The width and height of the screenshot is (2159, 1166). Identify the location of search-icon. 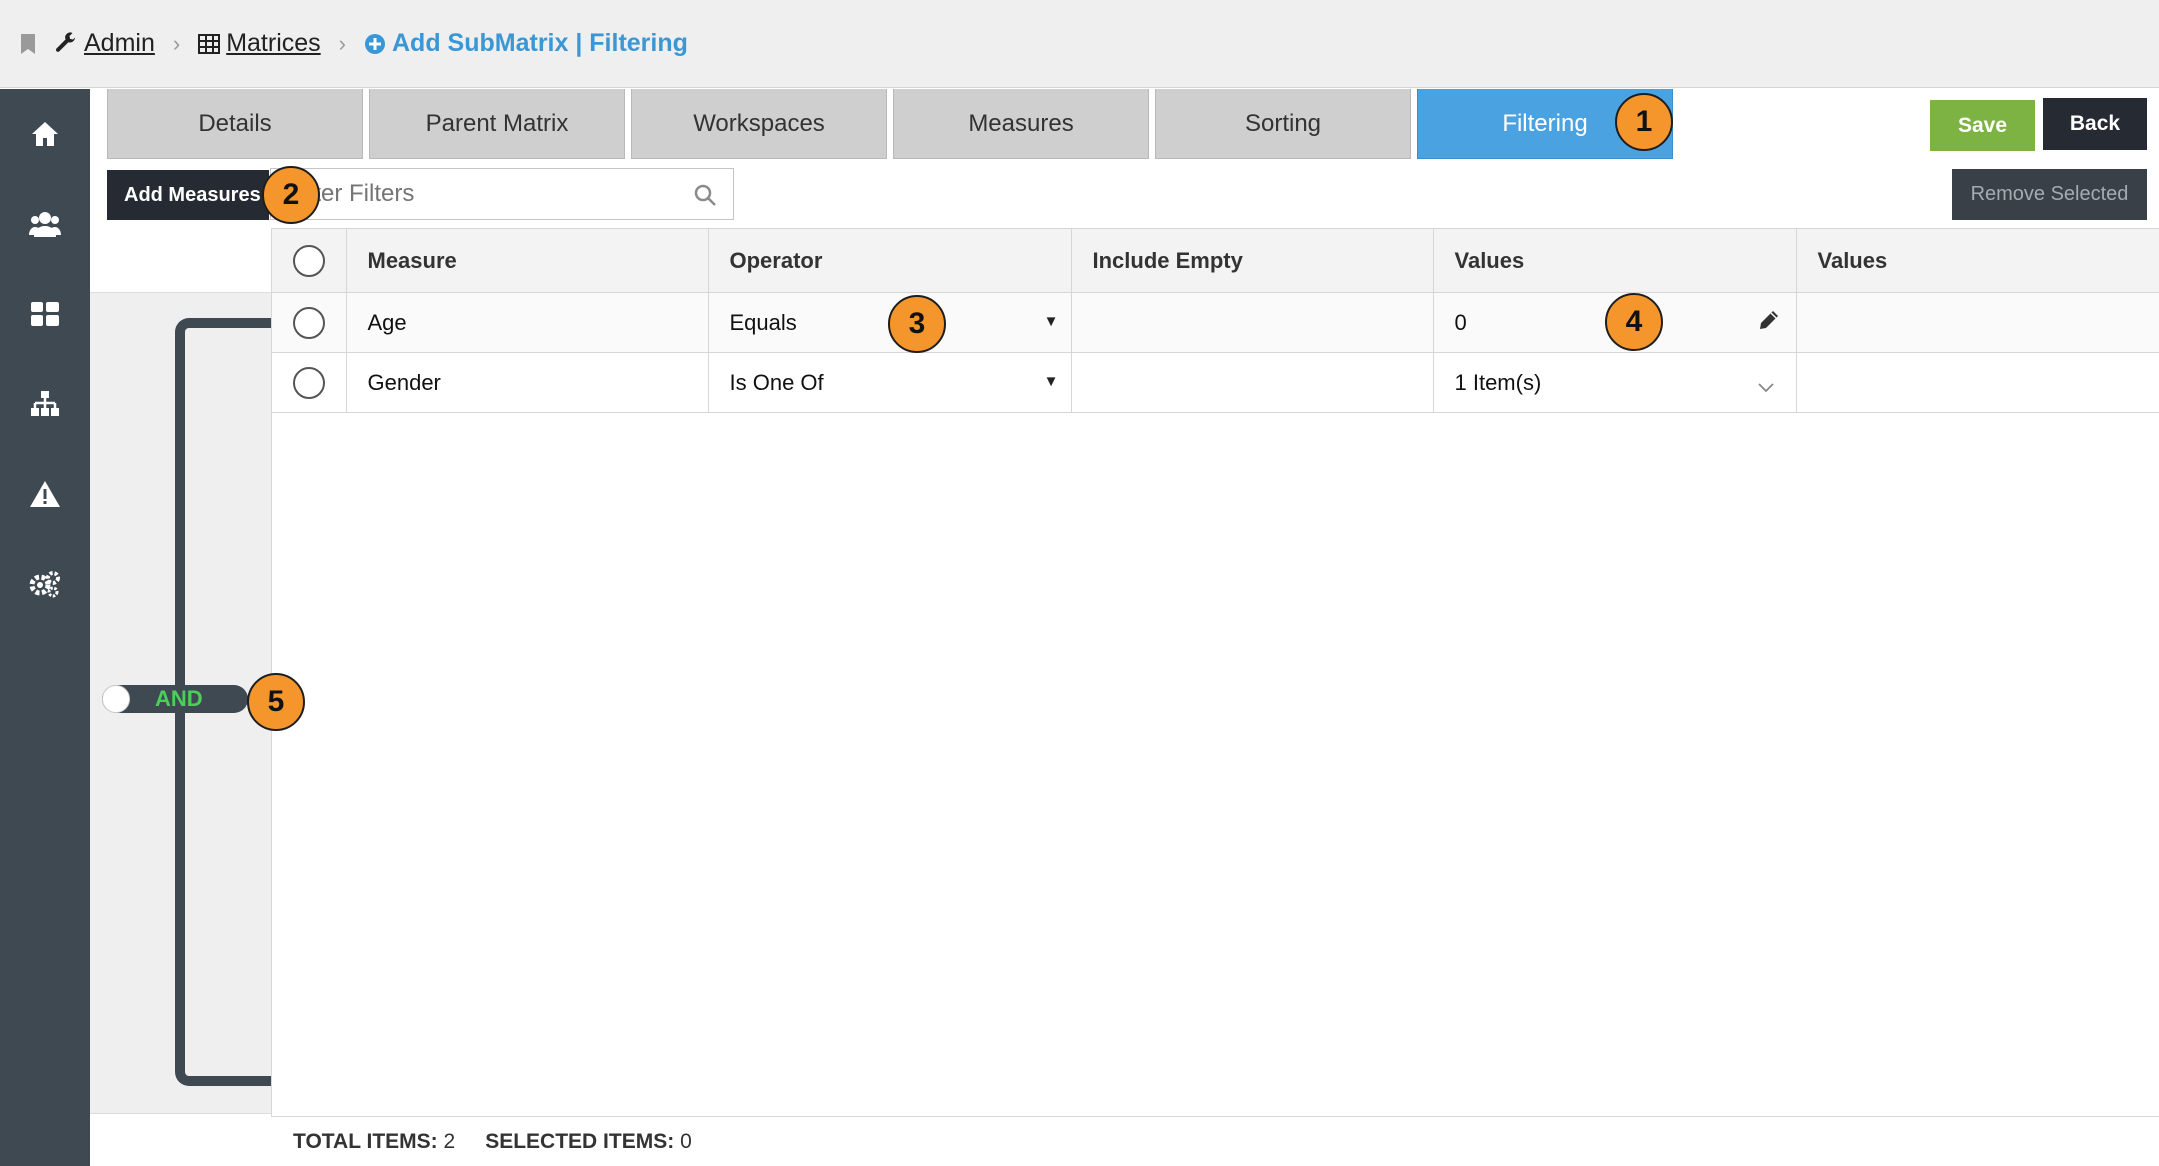
(705, 197).